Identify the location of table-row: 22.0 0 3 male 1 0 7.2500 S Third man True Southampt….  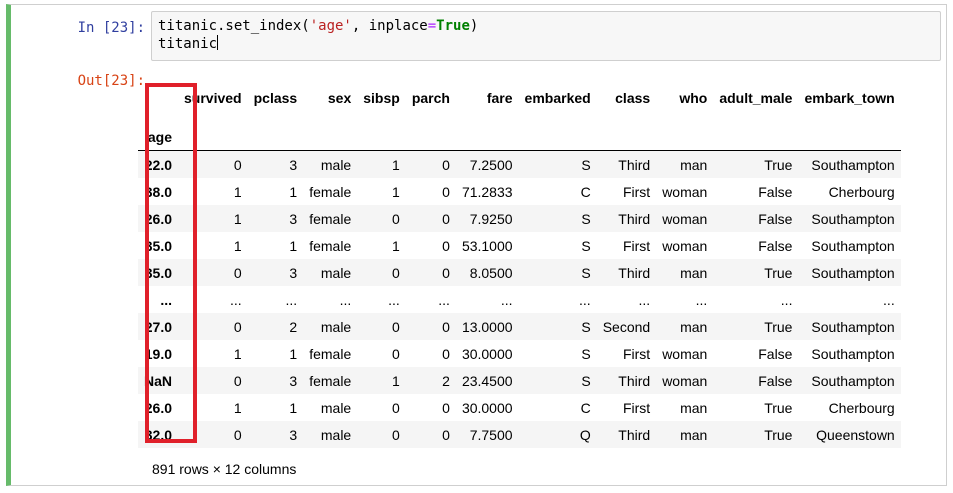
(519, 164).